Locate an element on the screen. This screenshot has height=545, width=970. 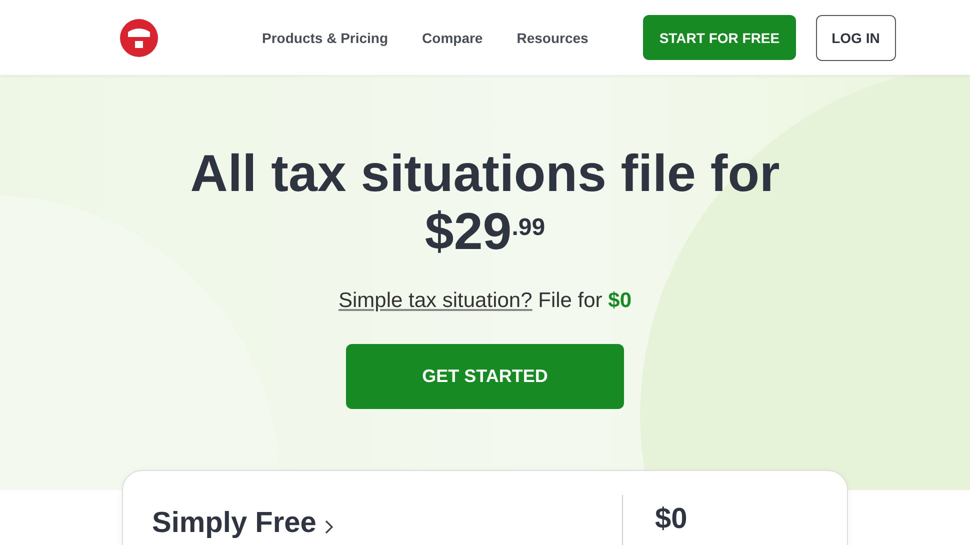
nav-link: Products & Pricing is located at coordinates (325, 38).